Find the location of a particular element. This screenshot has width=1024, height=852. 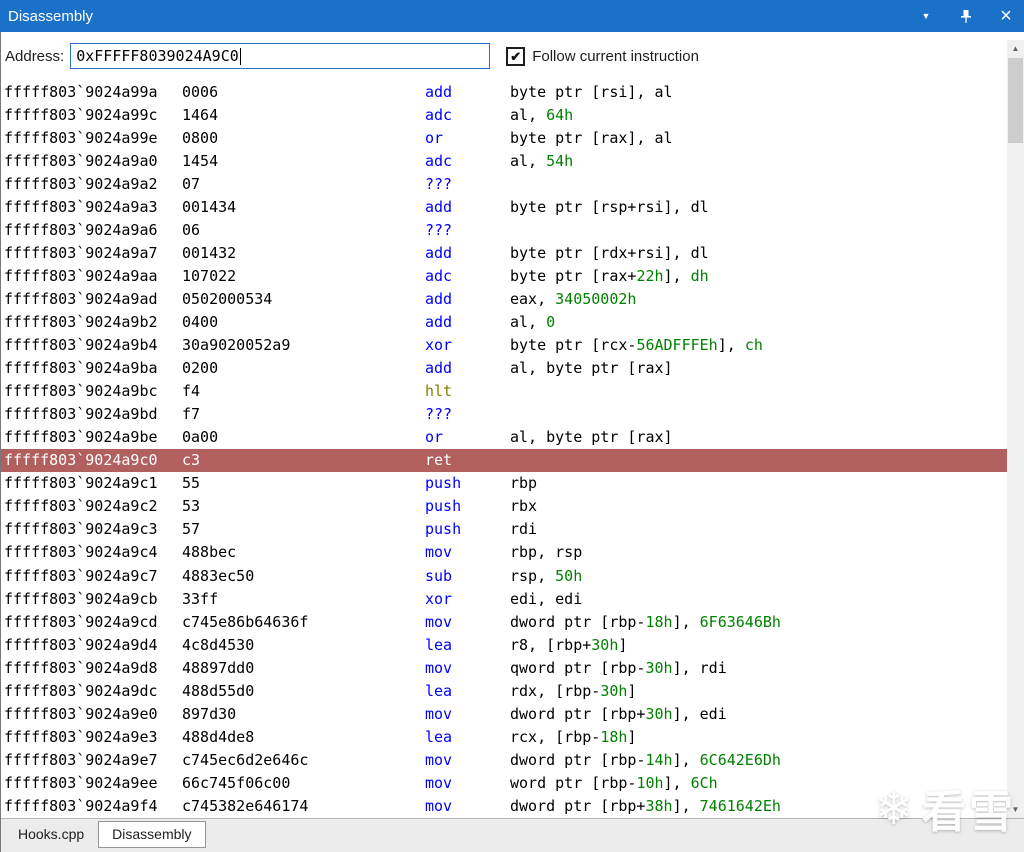

address-cell: fffff803`9024a9dc is located at coordinates (81, 690).